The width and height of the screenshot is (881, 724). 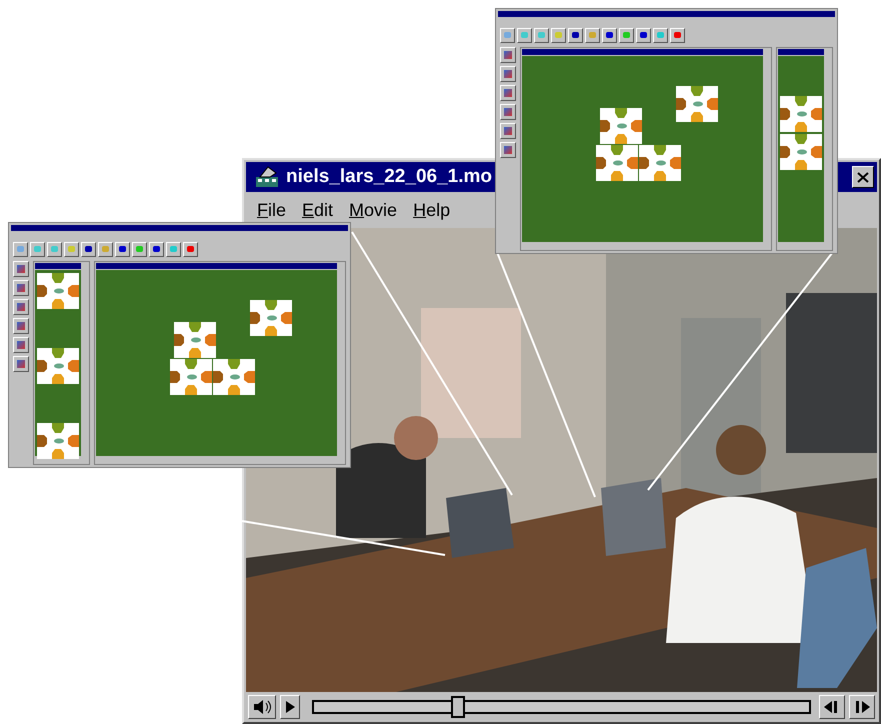 I want to click on step-forward-icon, so click(x=862, y=707).